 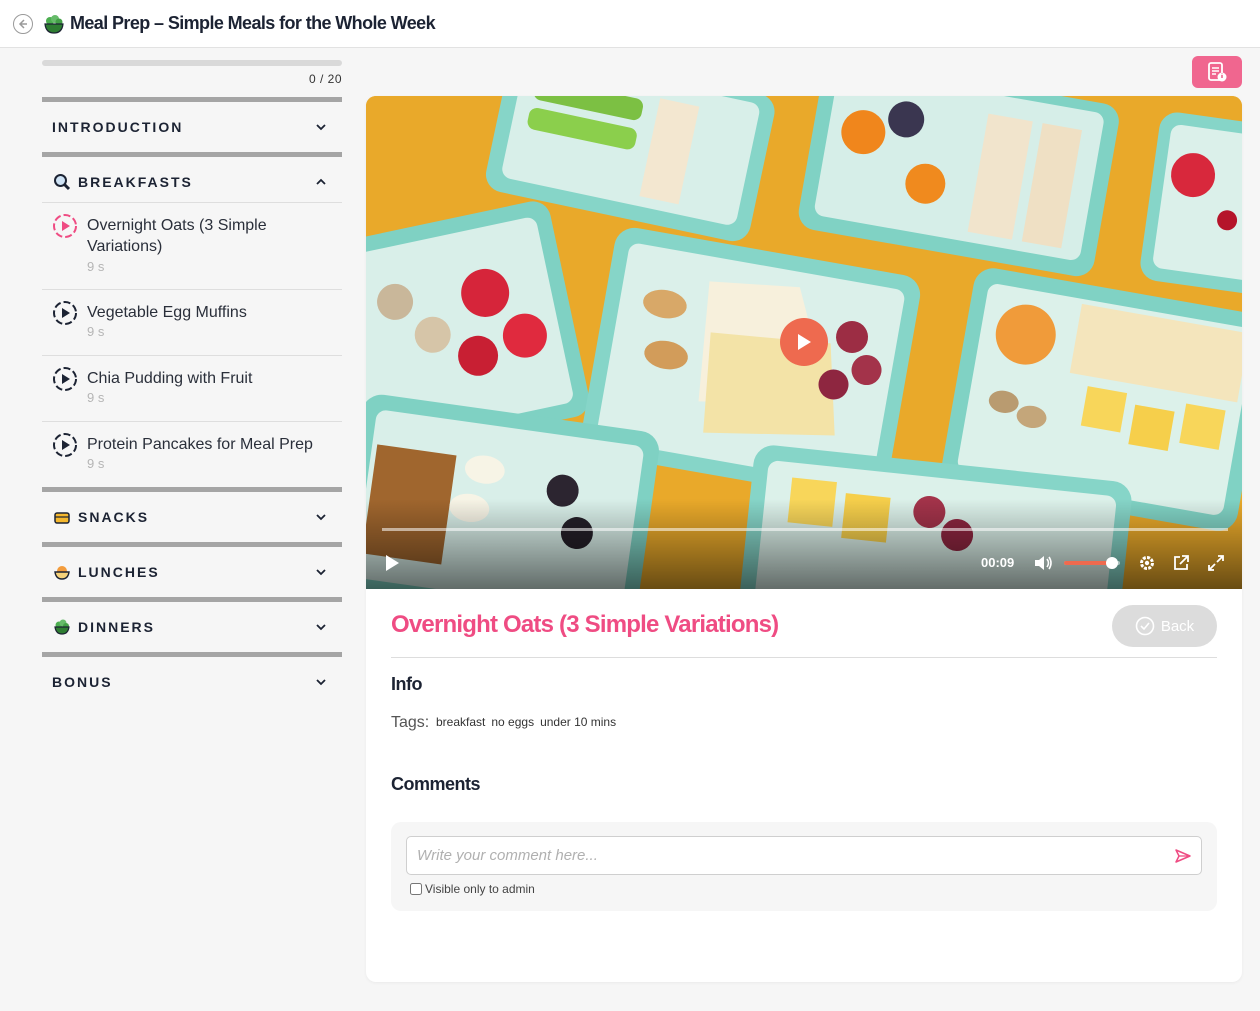 I want to click on lunchbox-icon, so click(x=62, y=517).